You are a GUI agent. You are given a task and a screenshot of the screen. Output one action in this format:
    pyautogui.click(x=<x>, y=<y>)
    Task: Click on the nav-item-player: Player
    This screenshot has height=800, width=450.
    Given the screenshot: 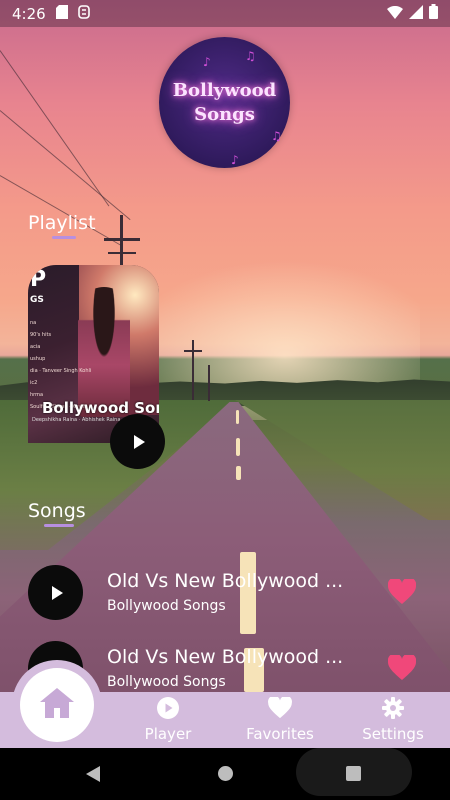 What is the action you would take?
    pyautogui.click(x=168, y=720)
    